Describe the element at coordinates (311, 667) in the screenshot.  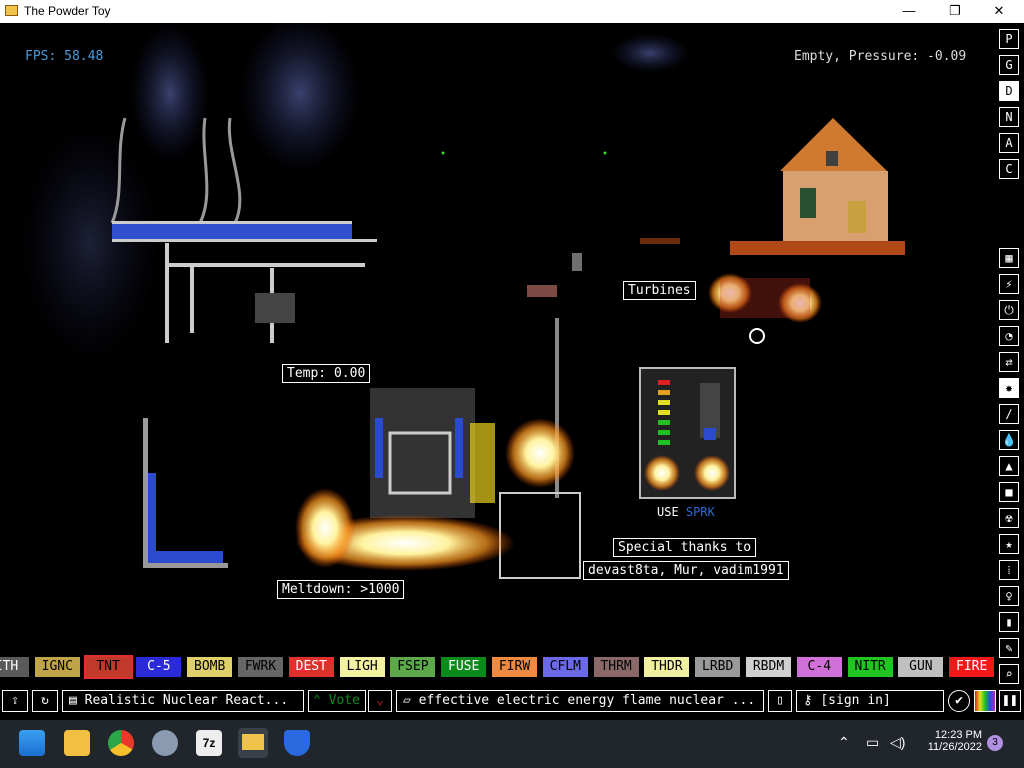
I see `element-dest: DEST` at that location.